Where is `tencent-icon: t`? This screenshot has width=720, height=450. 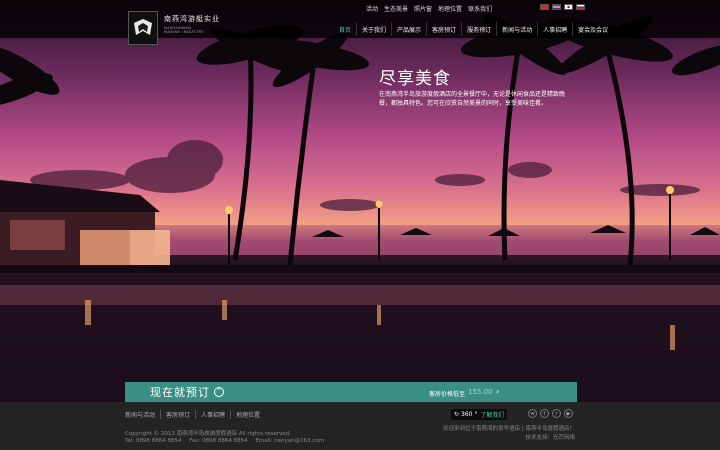 tencent-icon: t is located at coordinates (544, 413).